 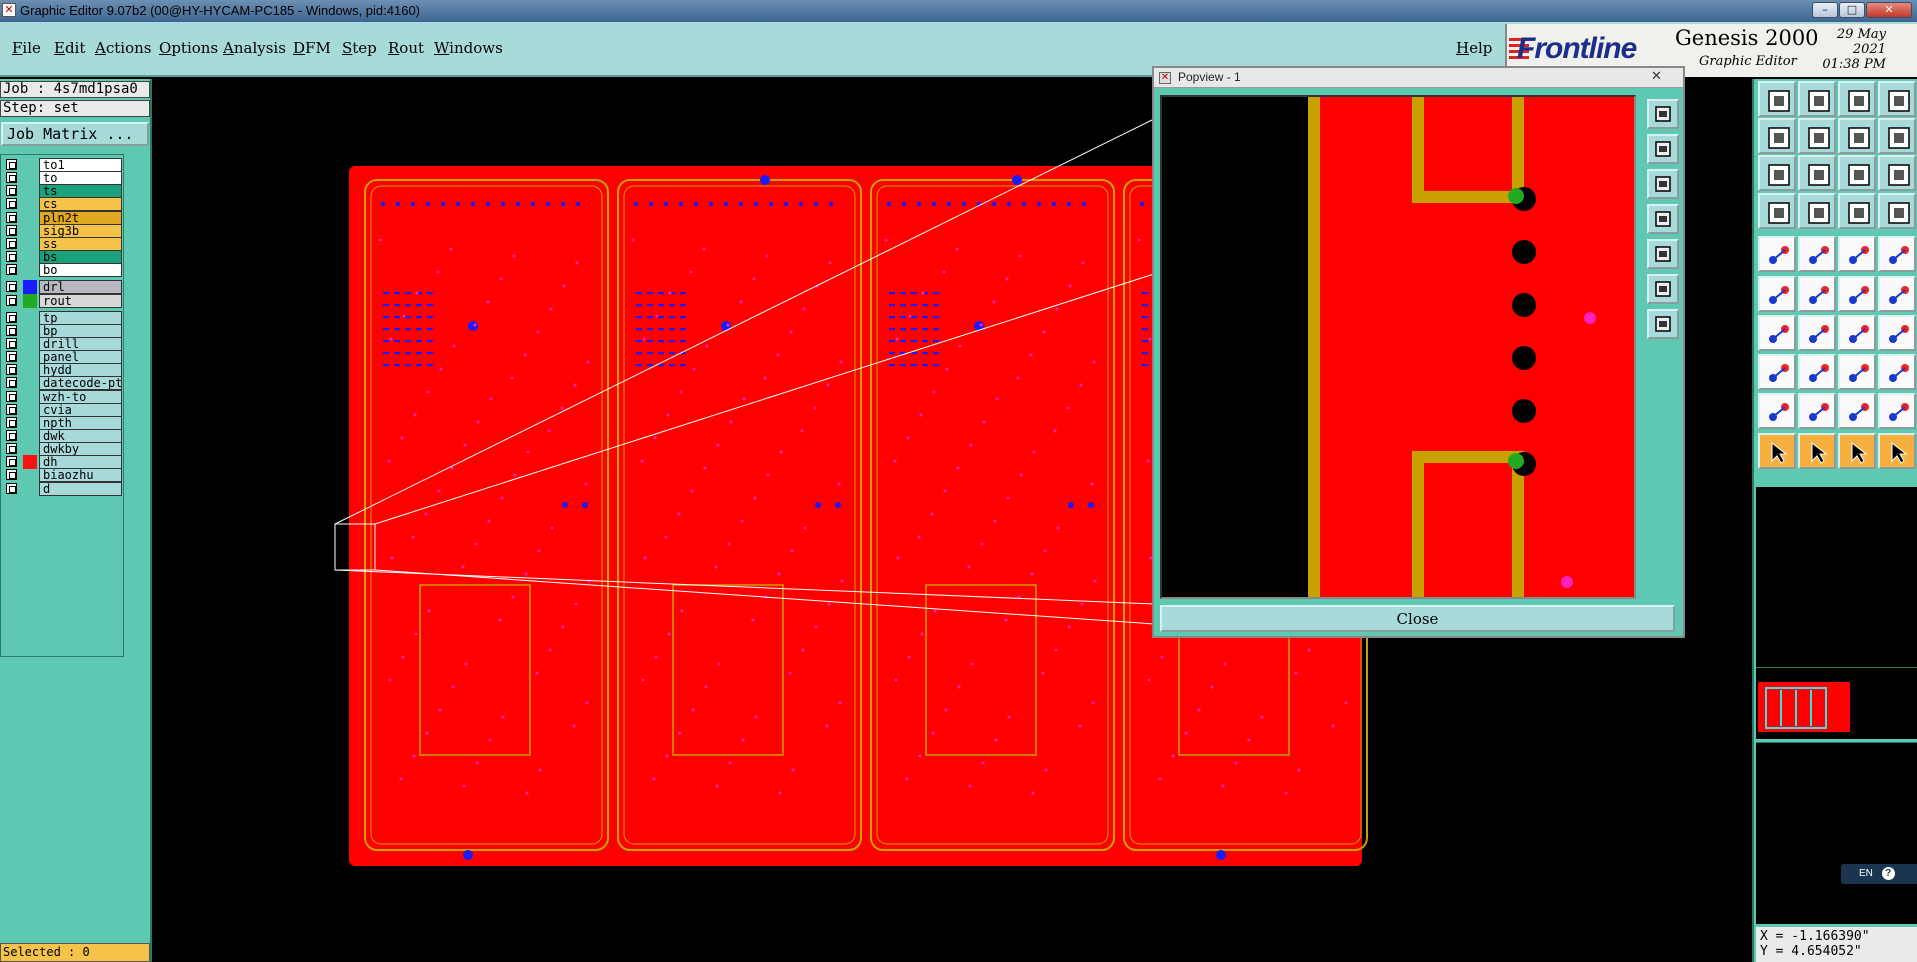 I want to click on zoom-home-icon, so click(x=1663, y=324).